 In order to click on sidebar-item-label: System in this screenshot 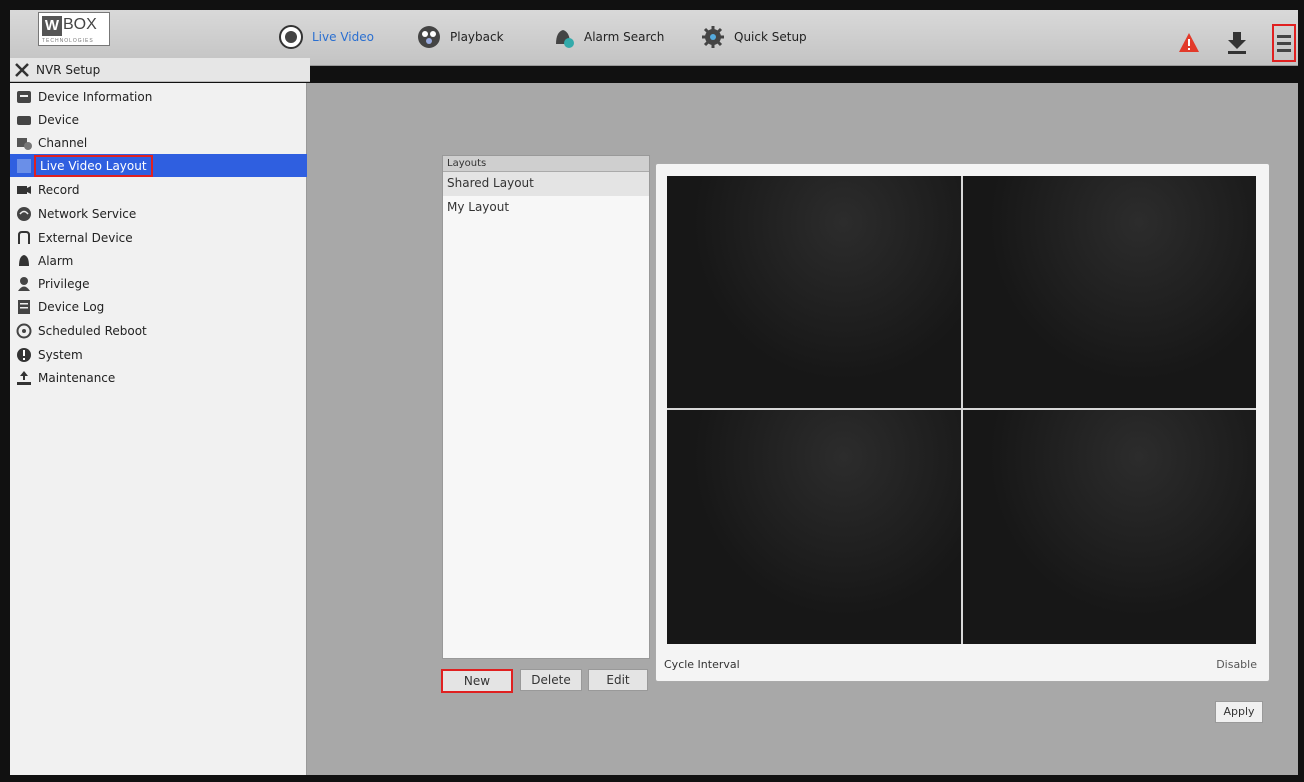, I will do `click(60, 354)`.